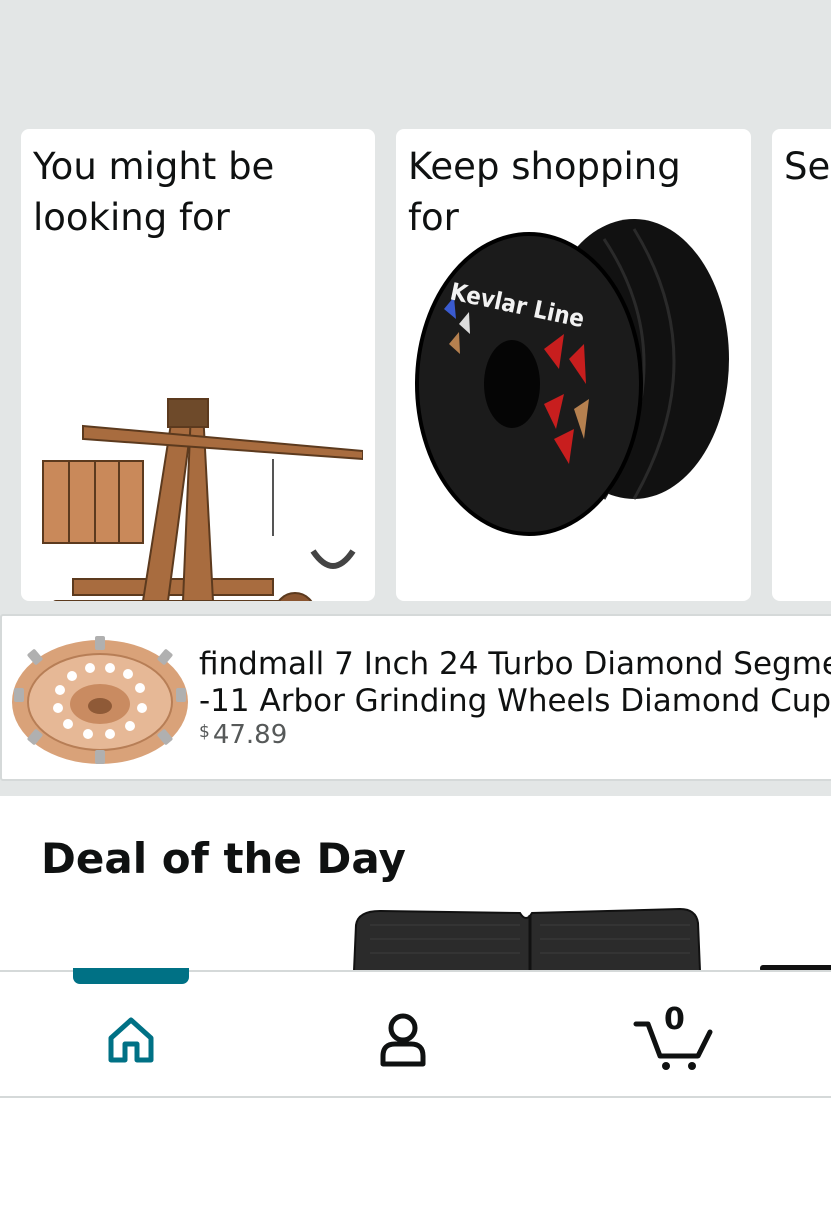 This screenshot has width=831, height=1222. I want to click on nav-home, so click(131, 1040).